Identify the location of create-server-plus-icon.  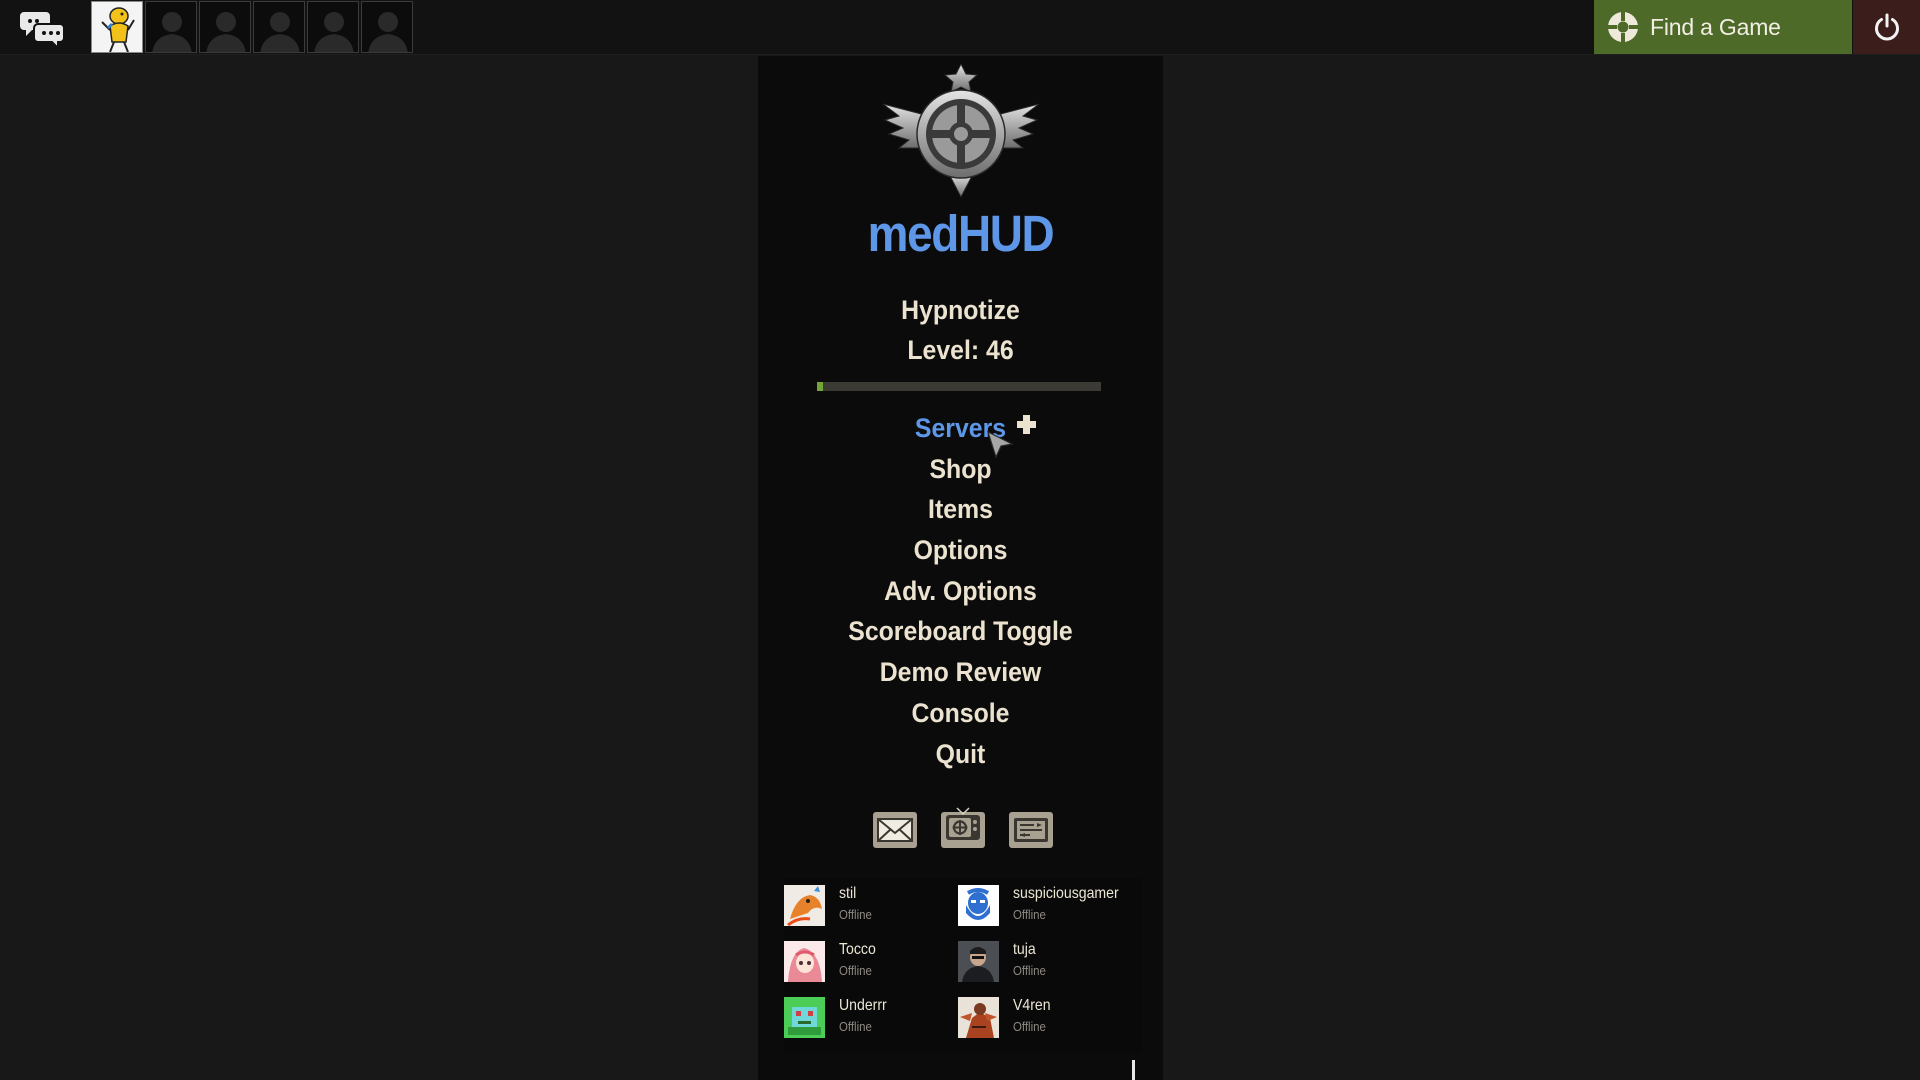
(1026, 424).